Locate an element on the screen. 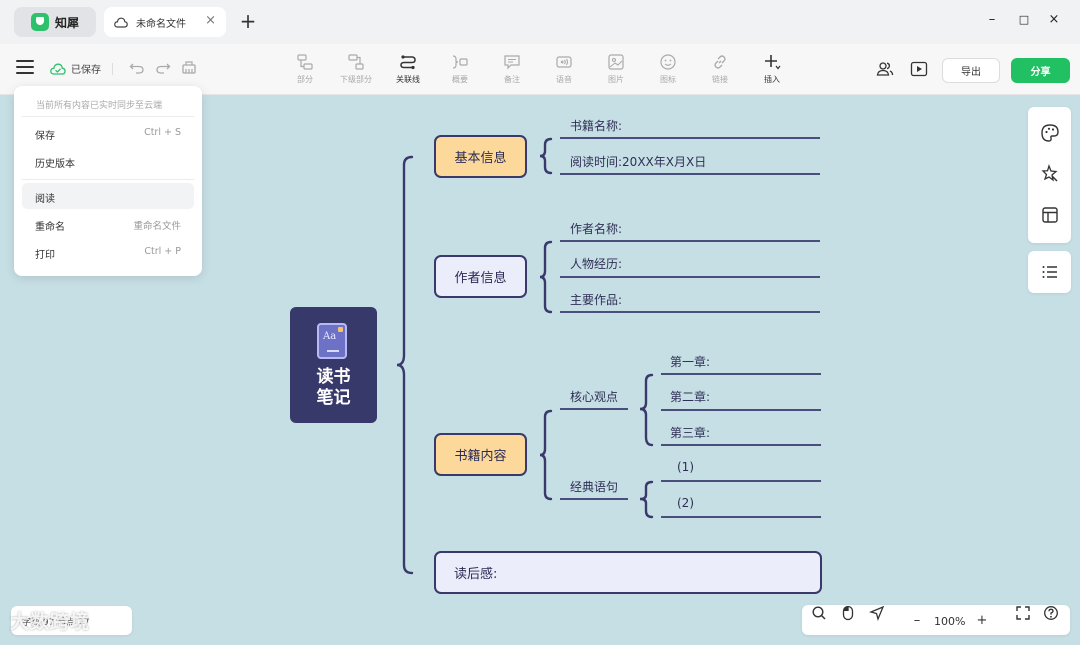  tool-label: 概要 is located at coordinates (460, 79).